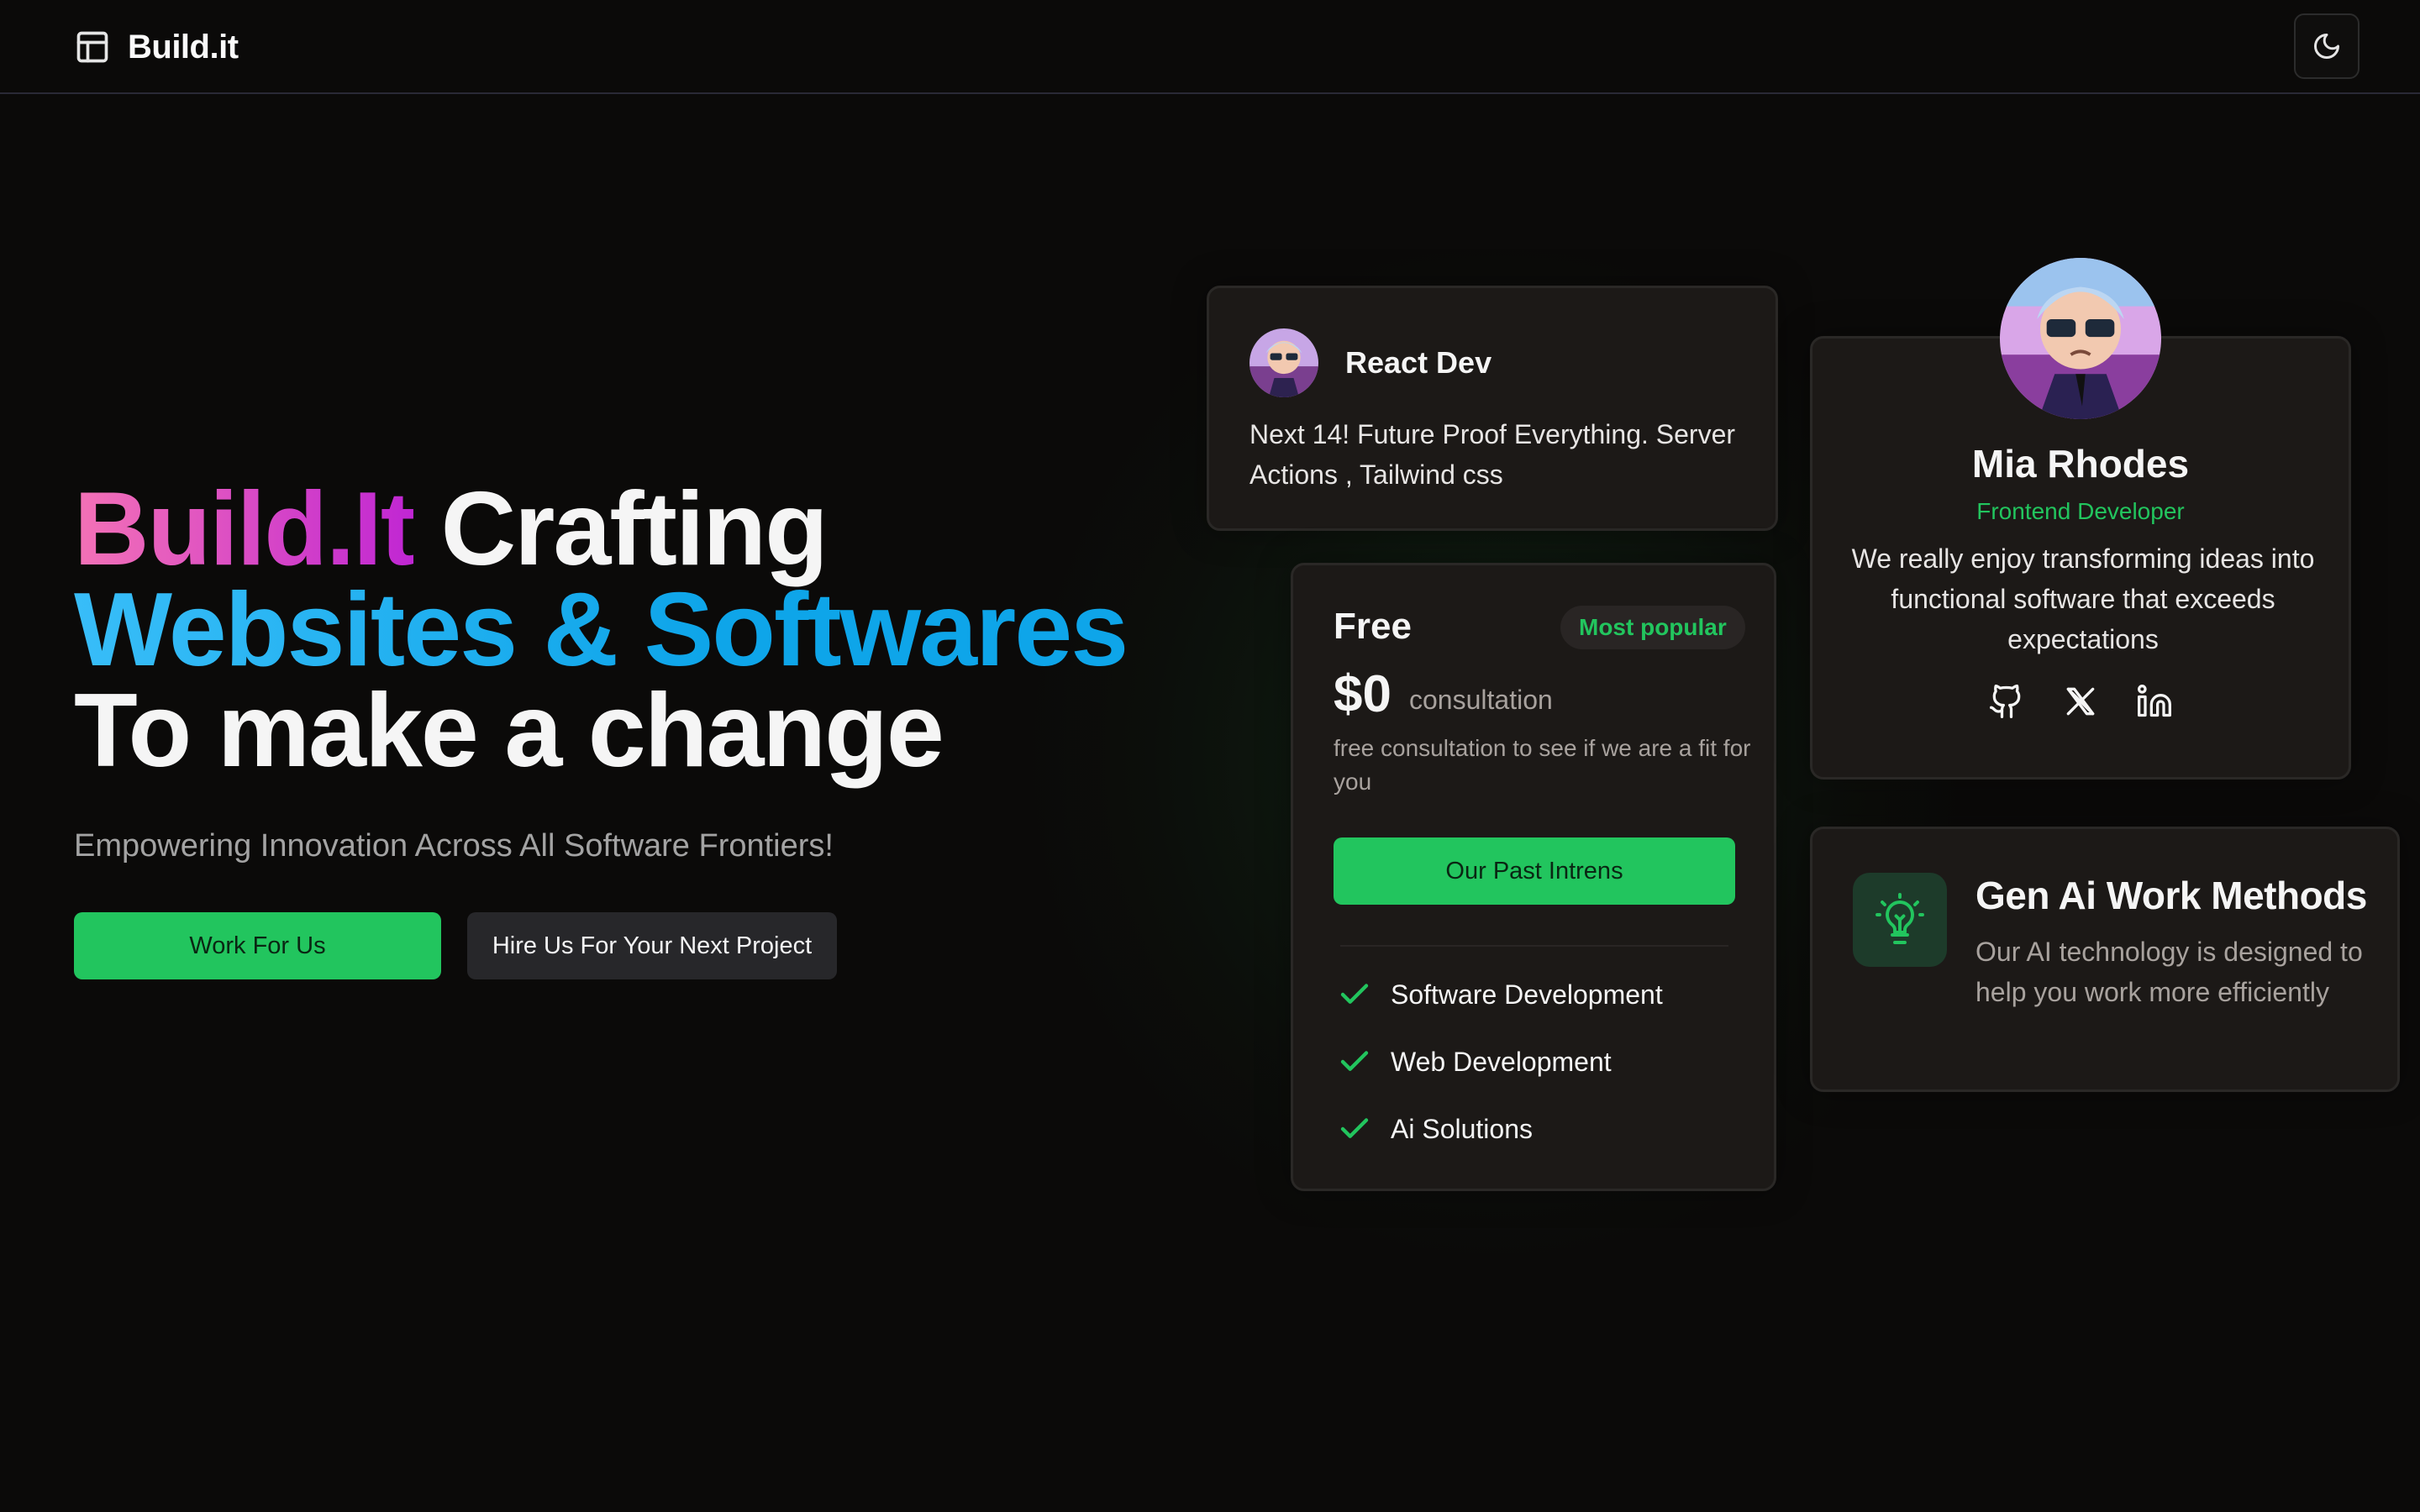 The image size is (2420, 1512). I want to click on work-for-us-button: Work For Us, so click(257, 945).